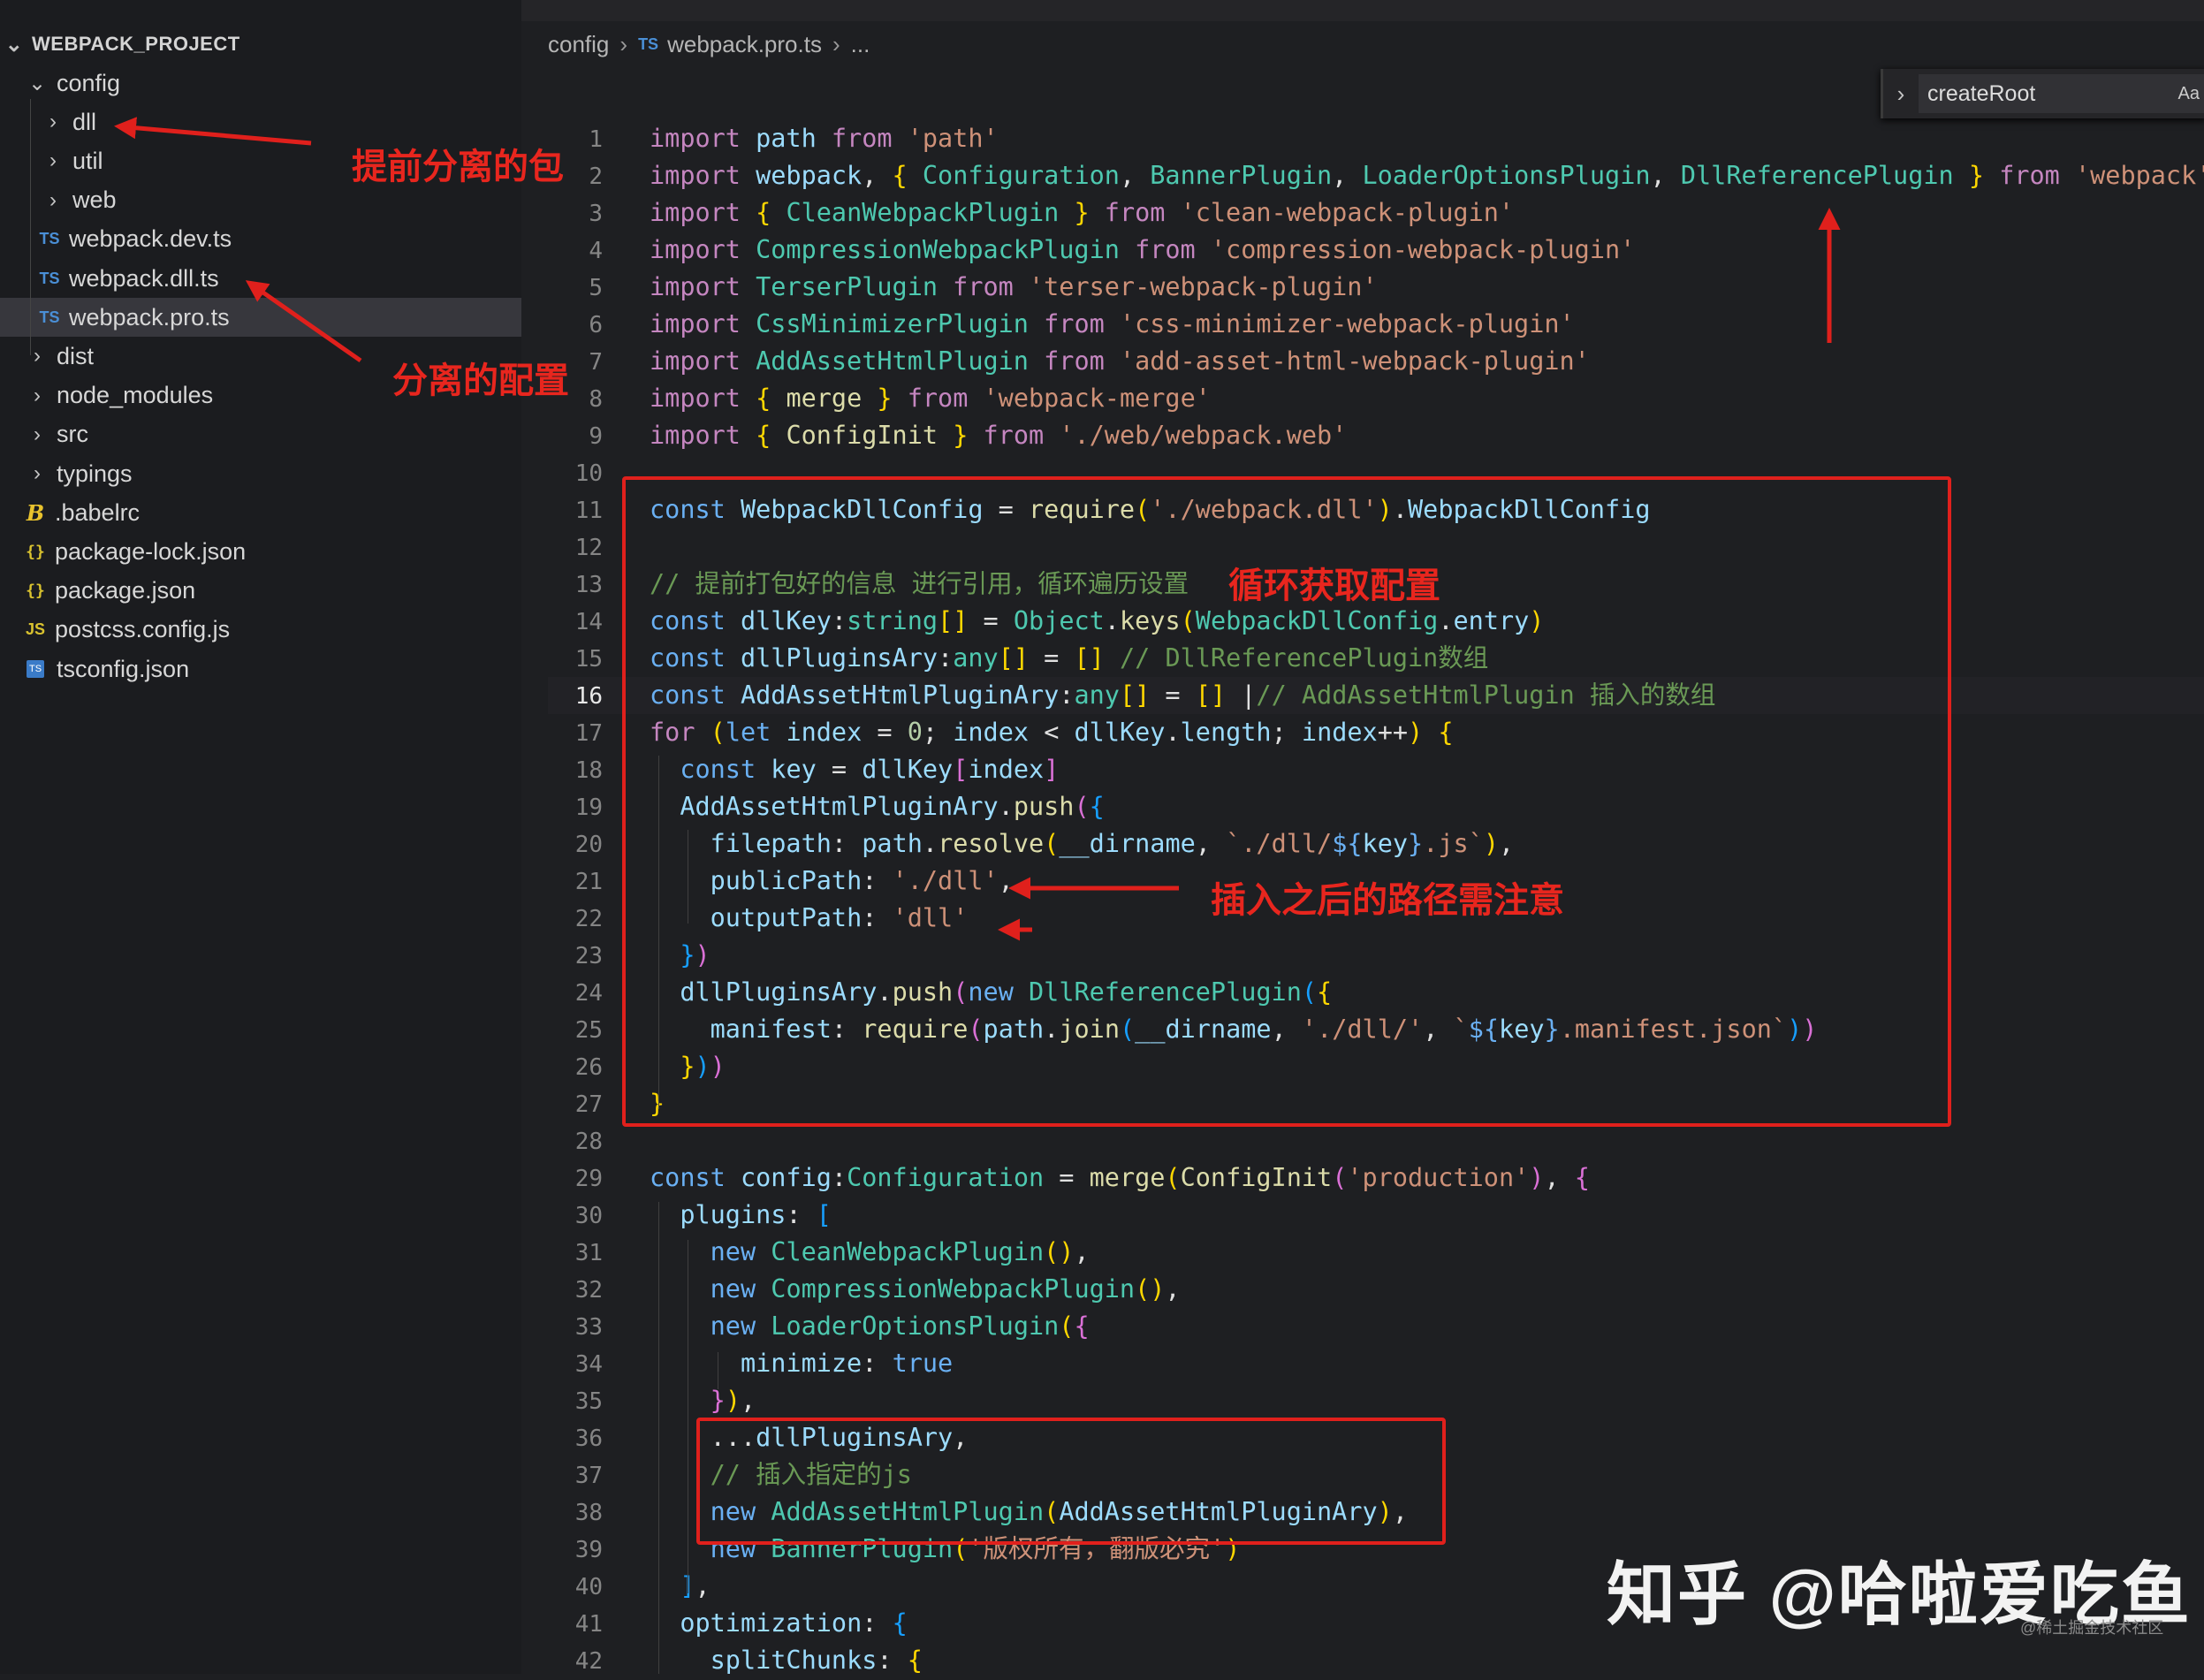  Describe the element at coordinates (2092, 1628) in the screenshot. I see `watermark-source: @稀土掘金技术社区` at that location.